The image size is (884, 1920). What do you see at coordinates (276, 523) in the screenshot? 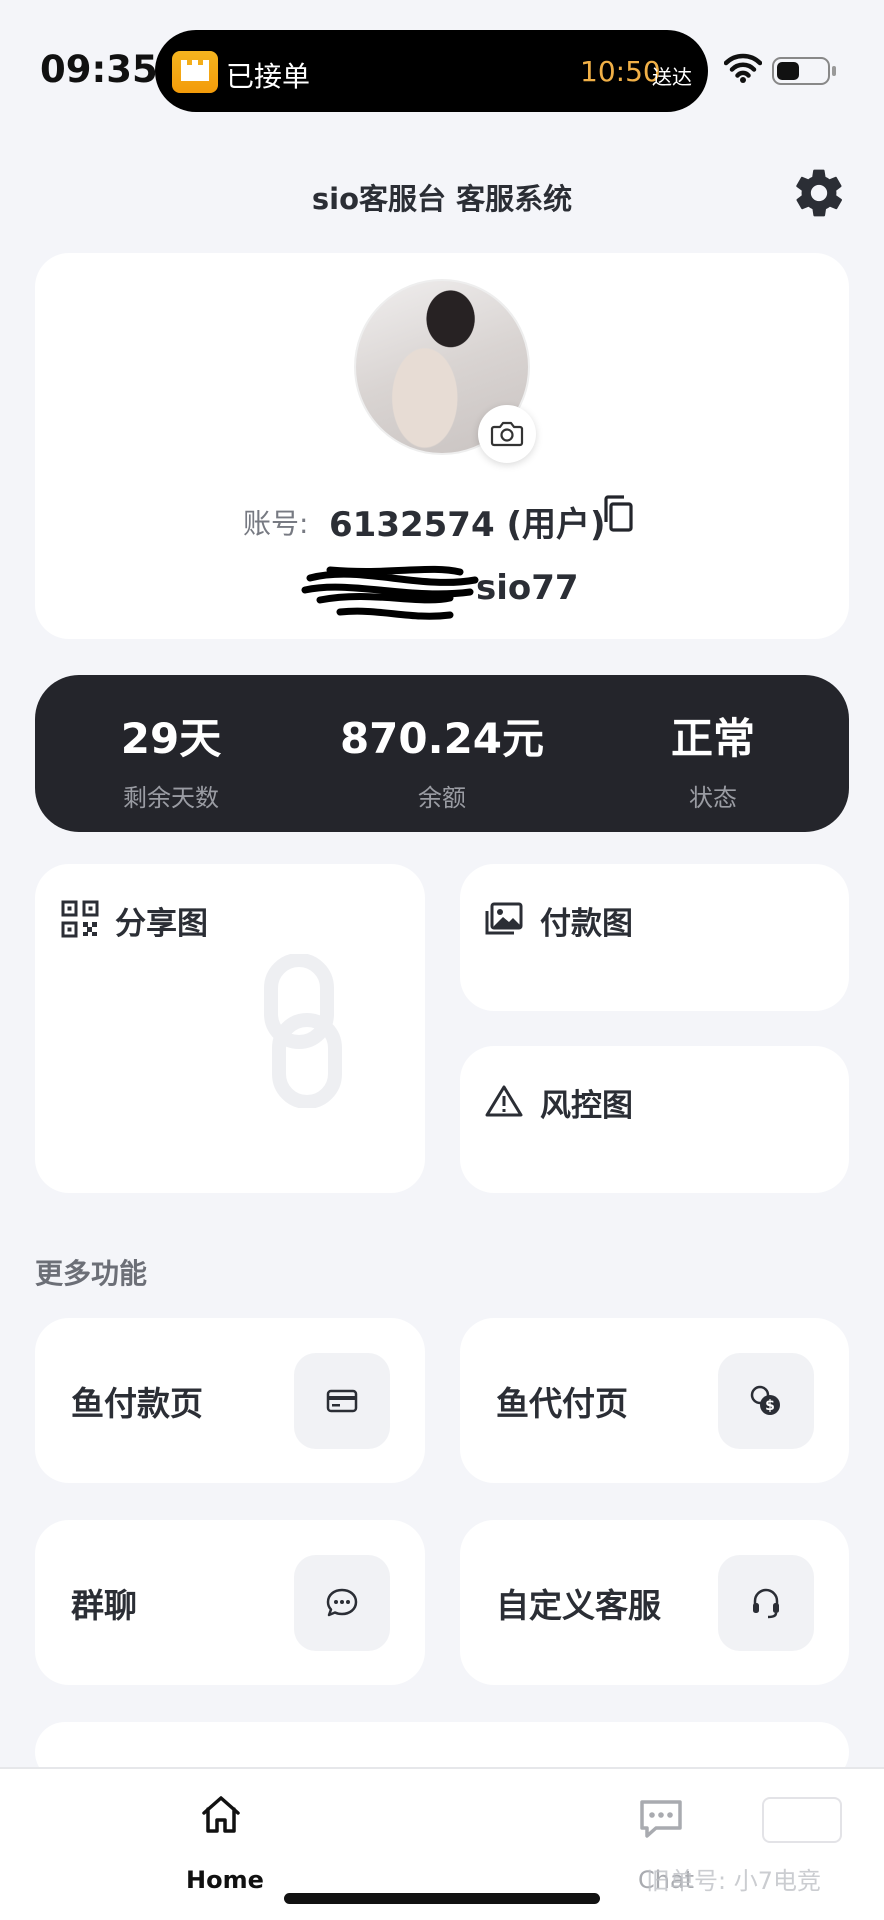
I see `account-label: 账号:` at bounding box center [276, 523].